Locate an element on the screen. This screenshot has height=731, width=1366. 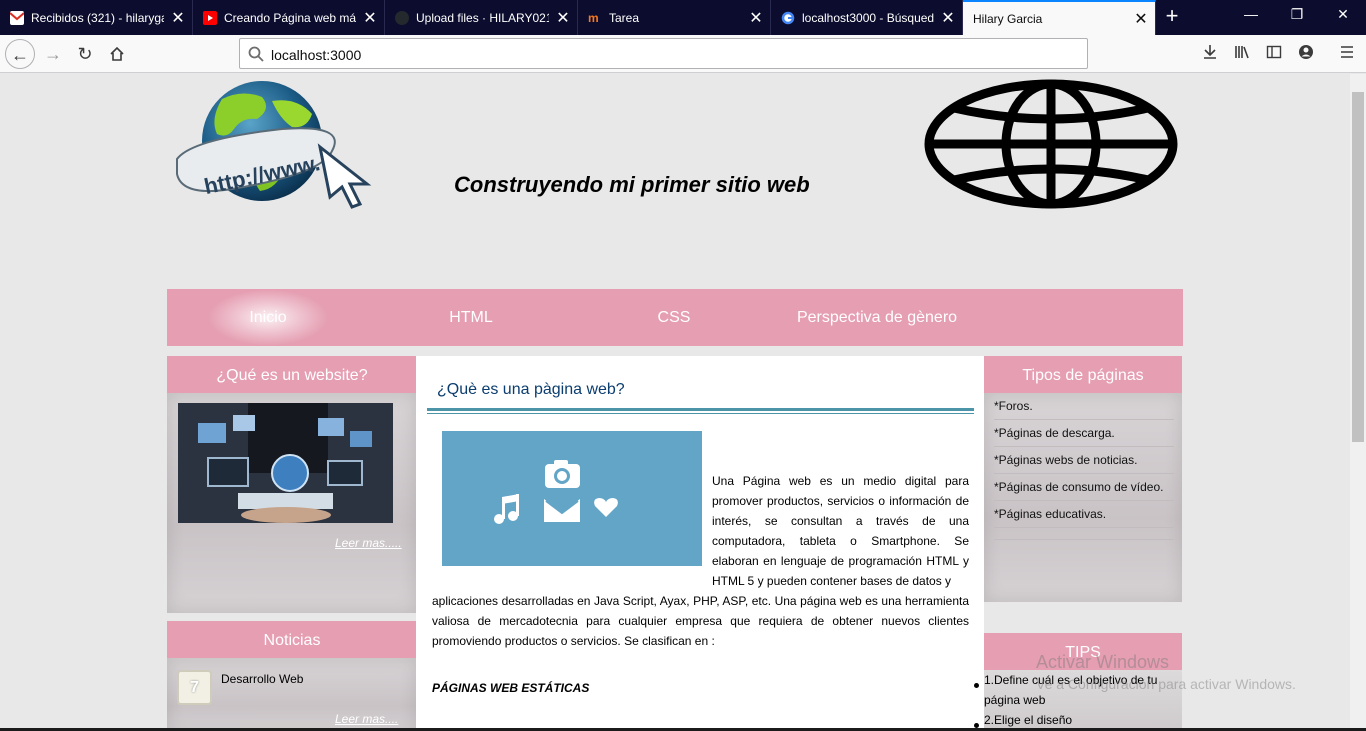
navigation-bar: ← → ↻ localhost:3000 is located at coordinates (683, 54).